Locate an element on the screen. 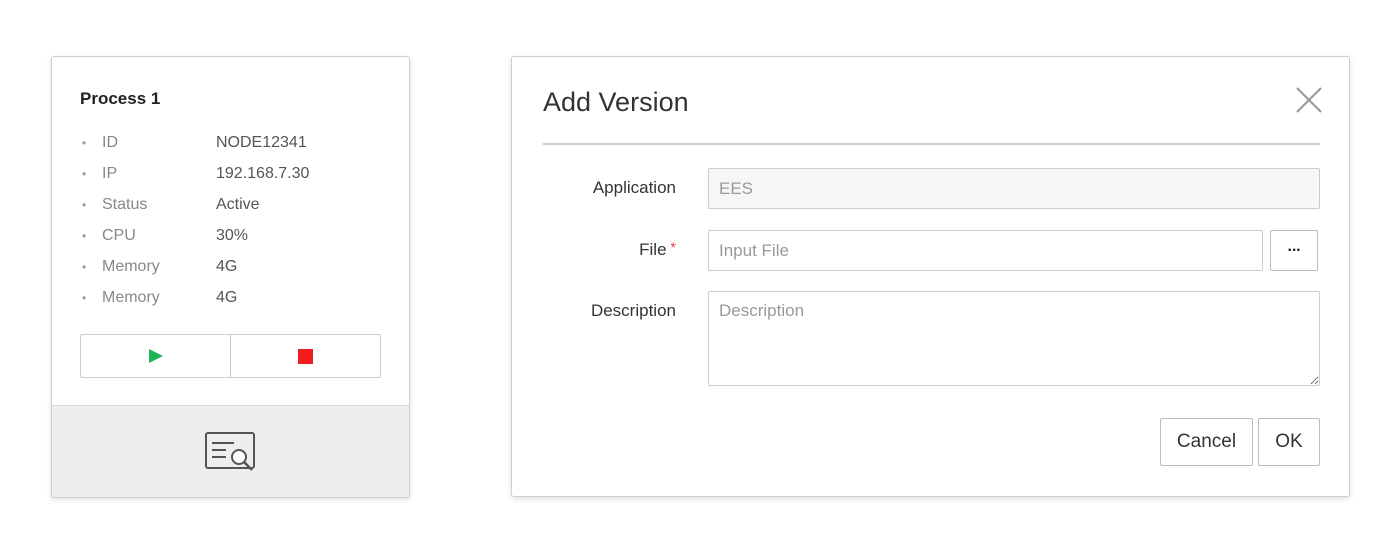 This screenshot has height=550, width=1400. stop-icon is located at coordinates (305, 356).